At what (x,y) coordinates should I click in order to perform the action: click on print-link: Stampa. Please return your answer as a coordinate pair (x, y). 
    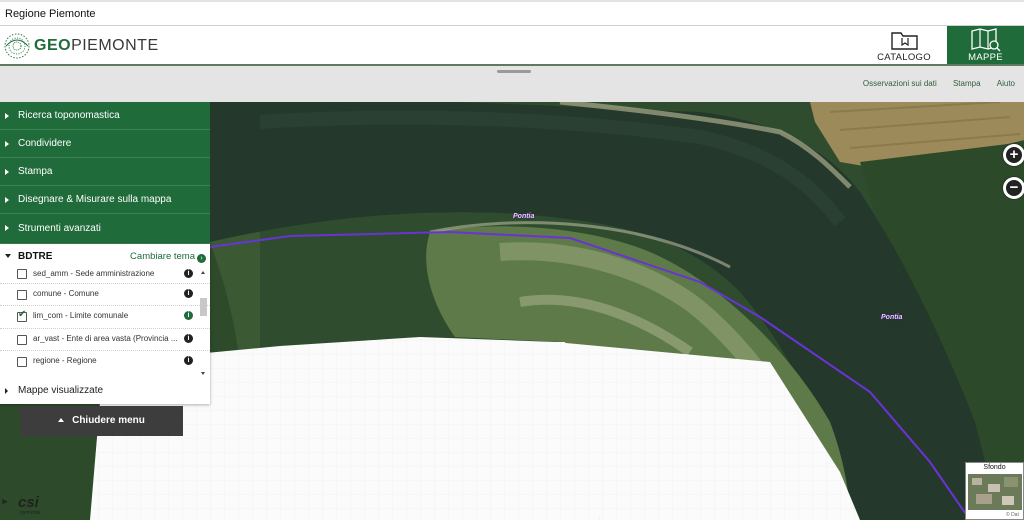
    Looking at the image, I should click on (967, 83).